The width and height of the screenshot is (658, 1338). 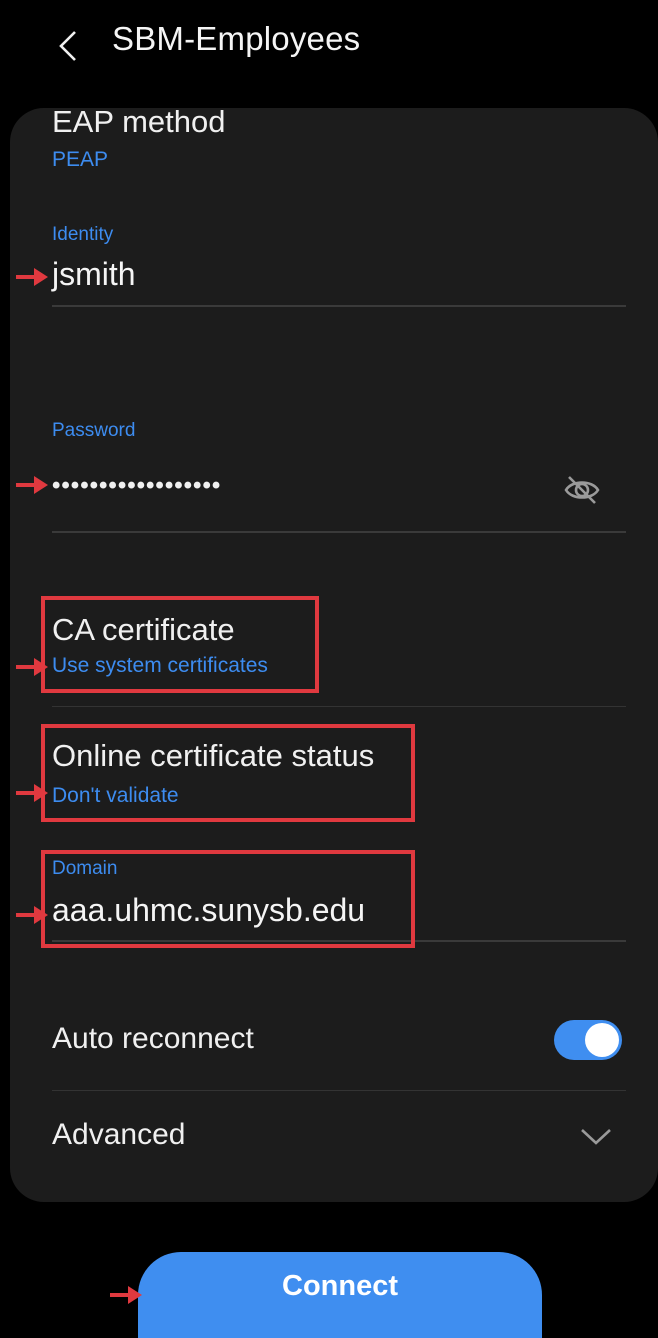 I want to click on ca-divider, so click(x=339, y=706).